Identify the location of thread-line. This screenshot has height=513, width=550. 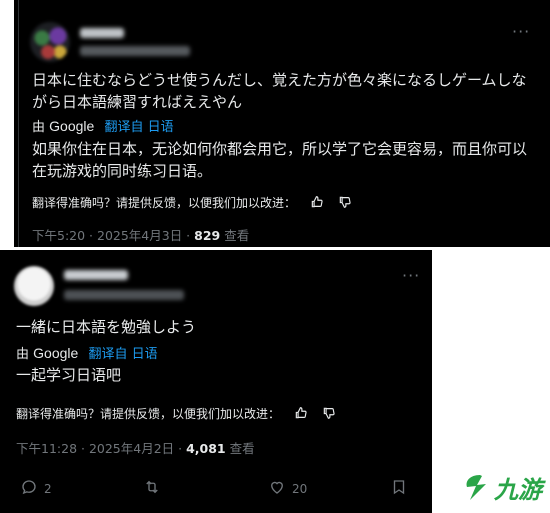
(18, 123).